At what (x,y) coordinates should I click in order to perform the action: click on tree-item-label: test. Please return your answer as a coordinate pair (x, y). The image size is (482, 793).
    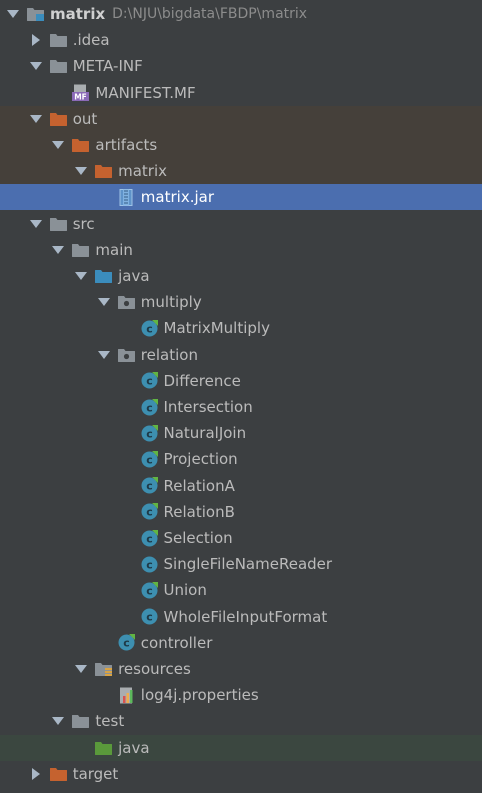
    Looking at the image, I should click on (110, 721).